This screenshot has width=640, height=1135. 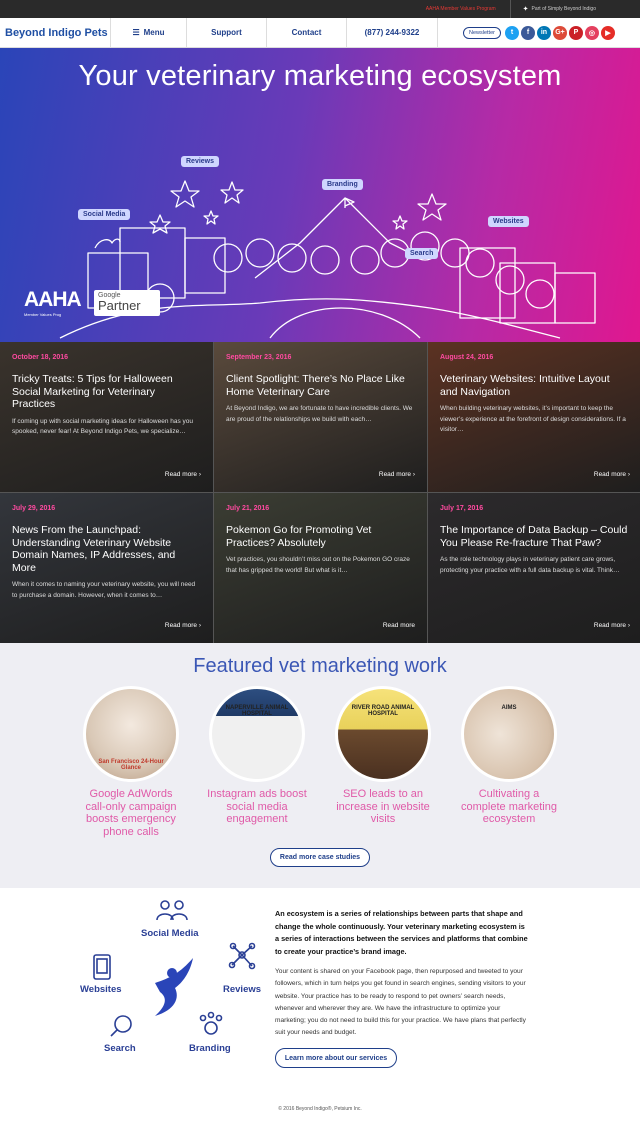 What do you see at coordinates (591, 32) in the screenshot?
I see `instagram-icon: ◎` at bounding box center [591, 32].